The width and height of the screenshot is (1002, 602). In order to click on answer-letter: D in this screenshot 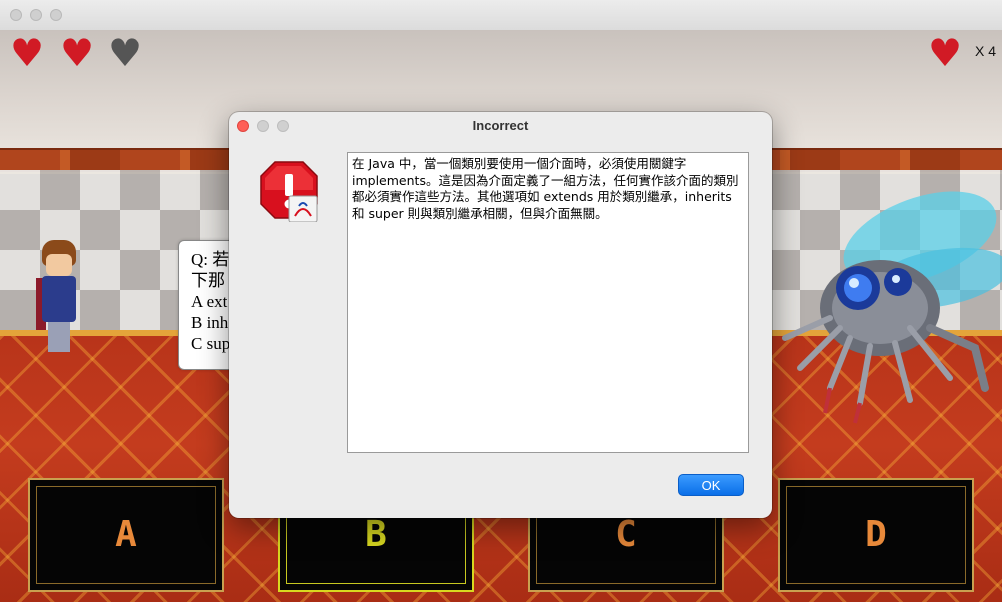, I will do `click(876, 534)`.